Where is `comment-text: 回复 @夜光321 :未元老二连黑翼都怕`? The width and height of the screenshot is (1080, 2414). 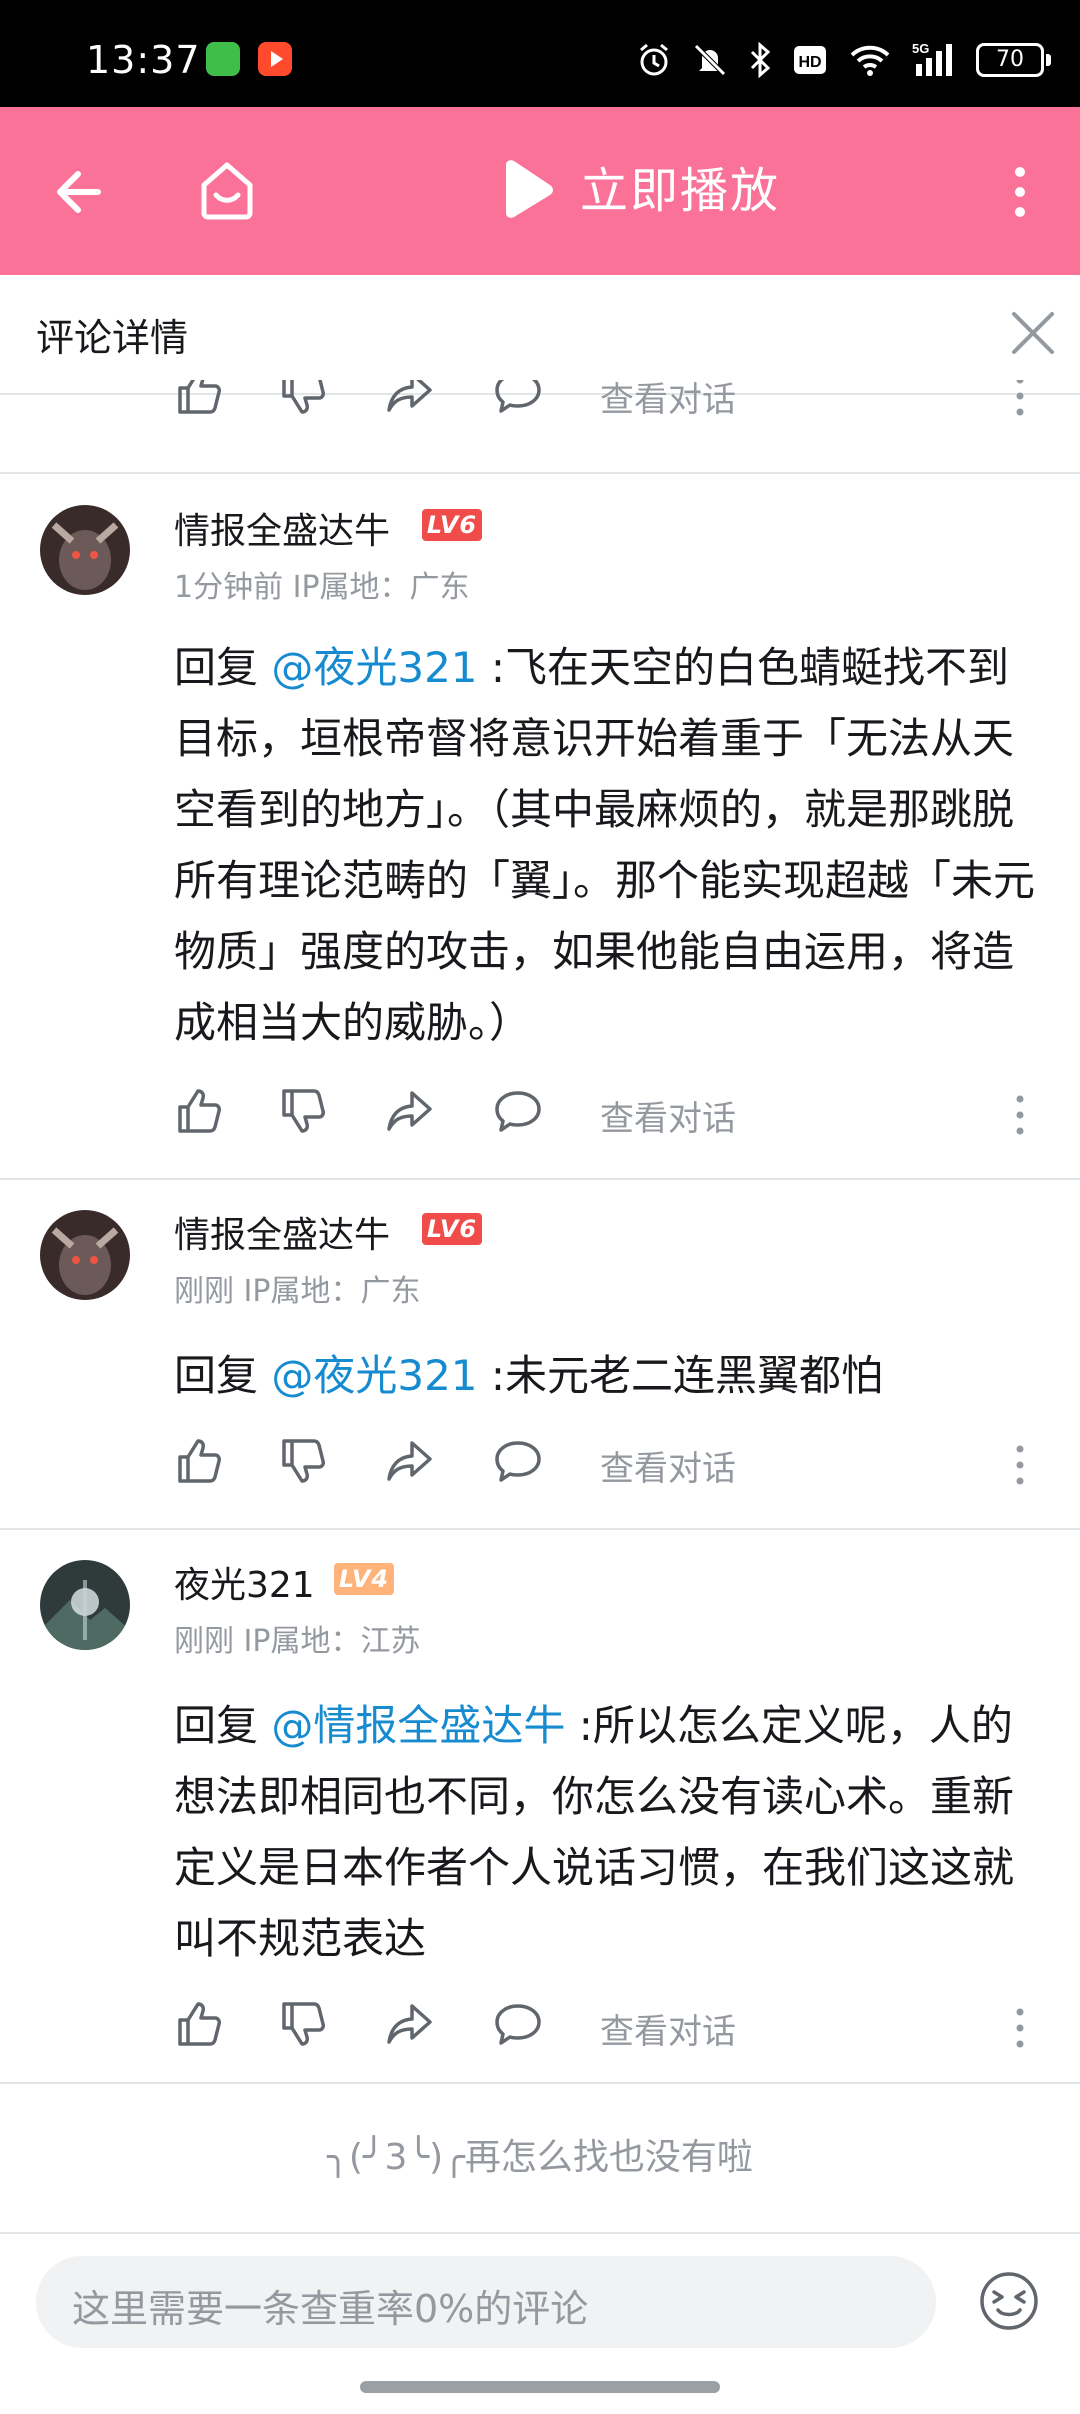 comment-text: 回复 @夜光321 :未元老二连黑翼都怕 is located at coordinates (609, 1375).